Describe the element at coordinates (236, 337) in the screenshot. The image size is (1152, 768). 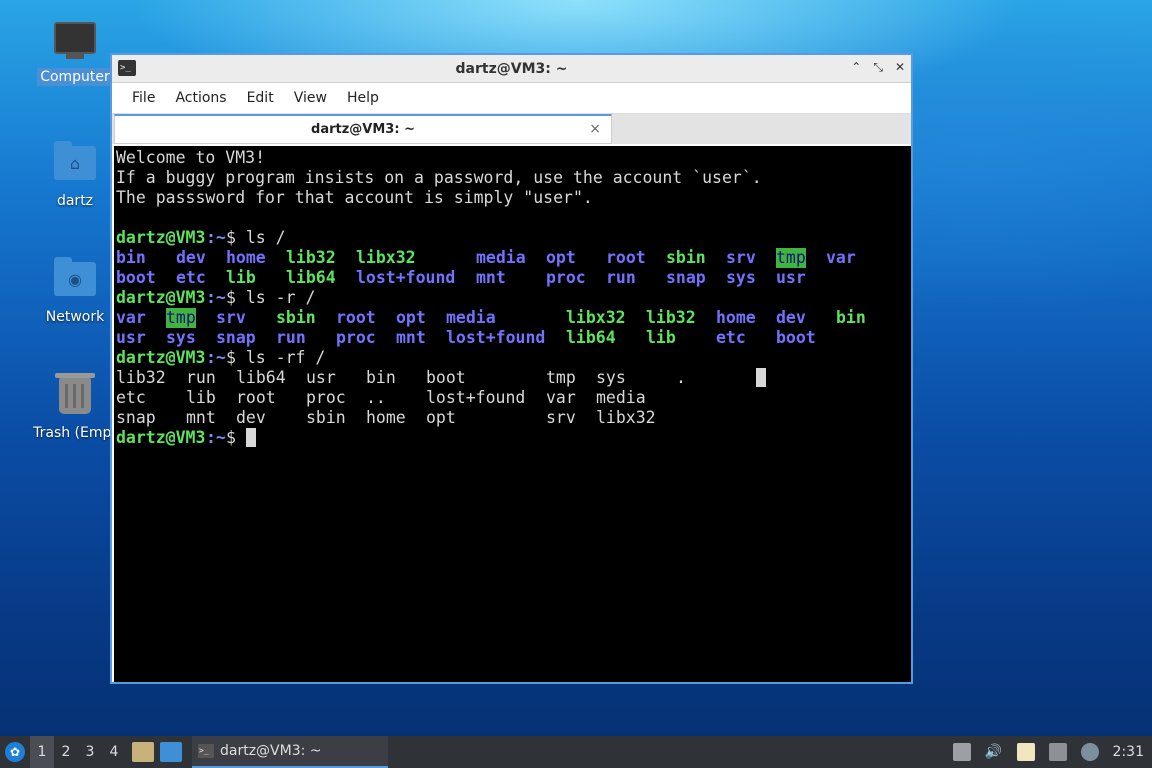
I see `dir-entry: snap` at that location.